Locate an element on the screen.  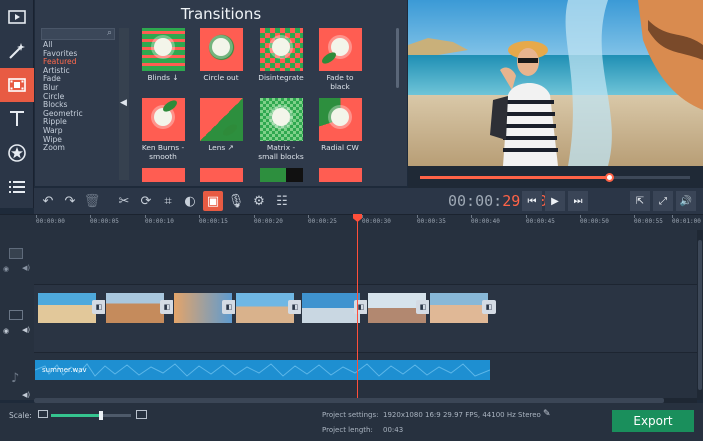
transition-tile: Ken Burns - smooth is located at coordinates (163, 129).